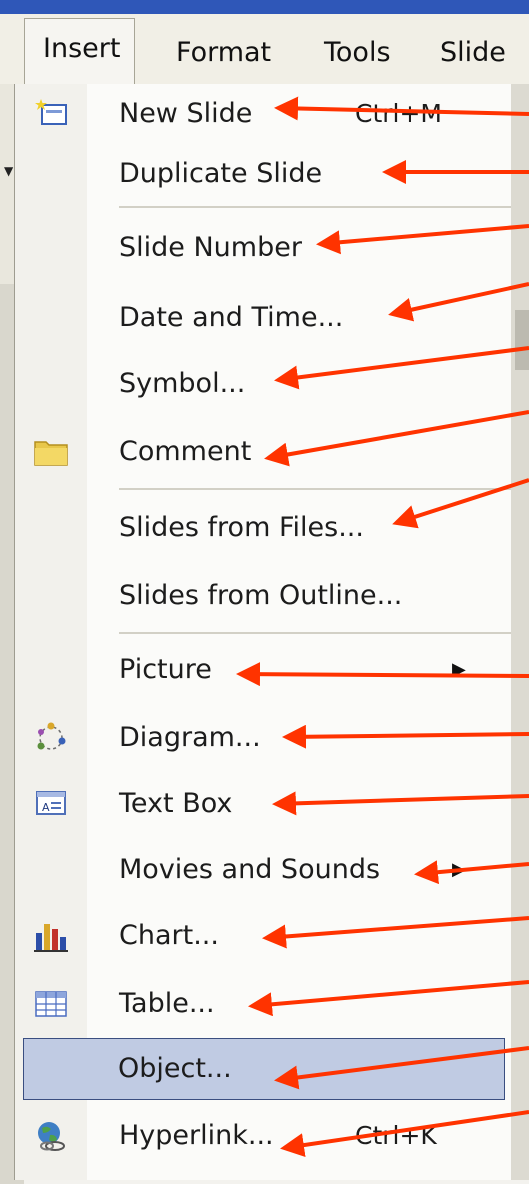  Describe the element at coordinates (484, 73) in the screenshot. I see `menu-slide-show: Slide S` at that location.